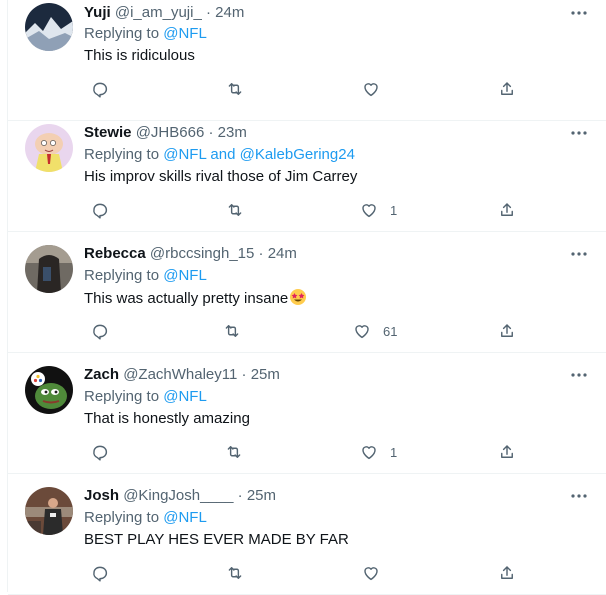 This screenshot has width=606, height=595. Describe the element at coordinates (232, 132) in the screenshot. I see `timestamp: 23m` at that location.